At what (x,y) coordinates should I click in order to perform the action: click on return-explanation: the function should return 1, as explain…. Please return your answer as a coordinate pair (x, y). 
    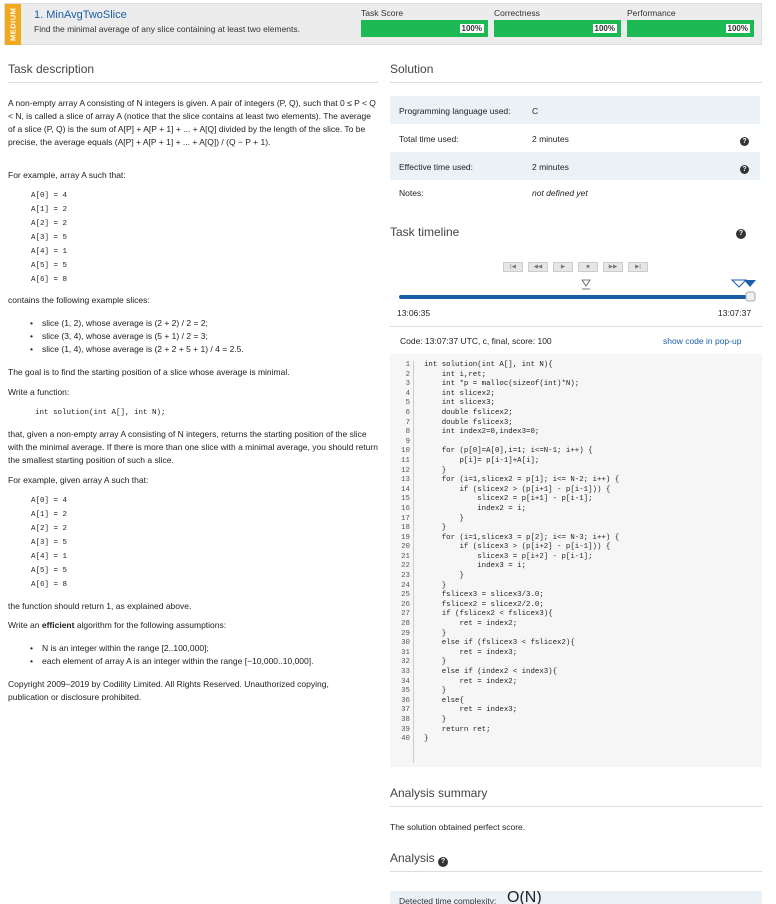
    Looking at the image, I should click on (100, 606).